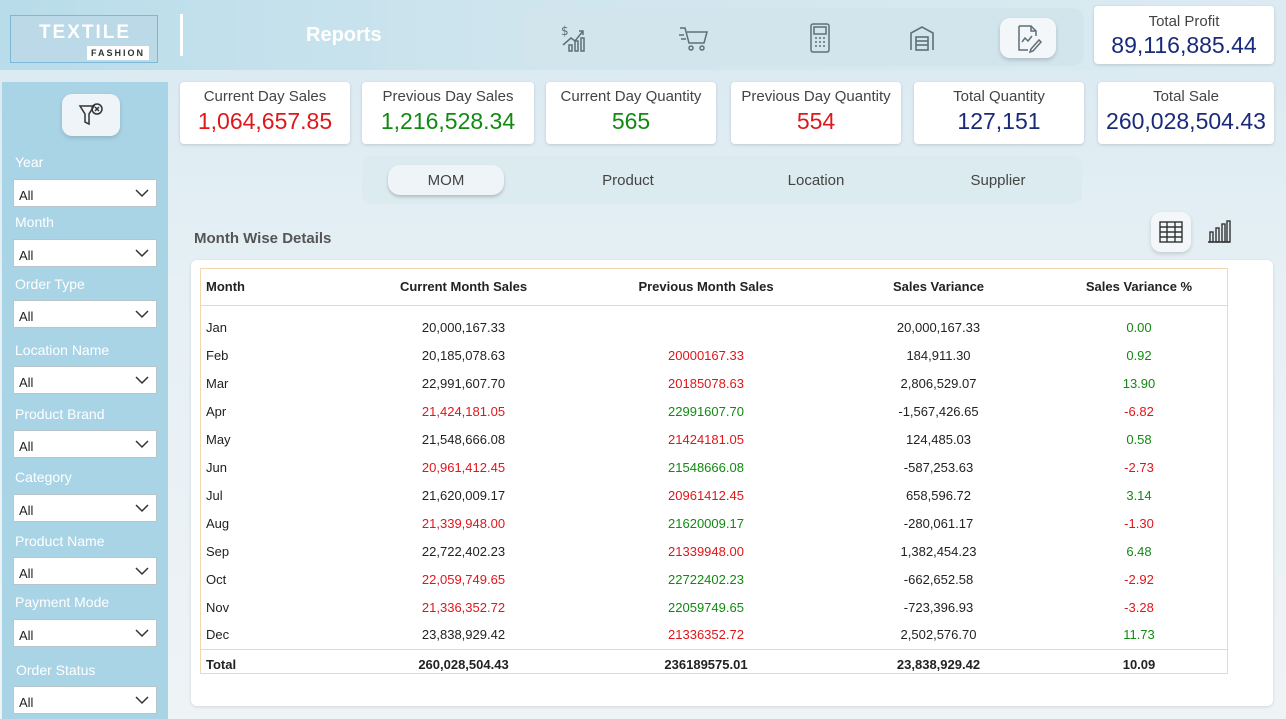  Describe the element at coordinates (85, 508) in the screenshot. I see `category-dropdown: All` at that location.